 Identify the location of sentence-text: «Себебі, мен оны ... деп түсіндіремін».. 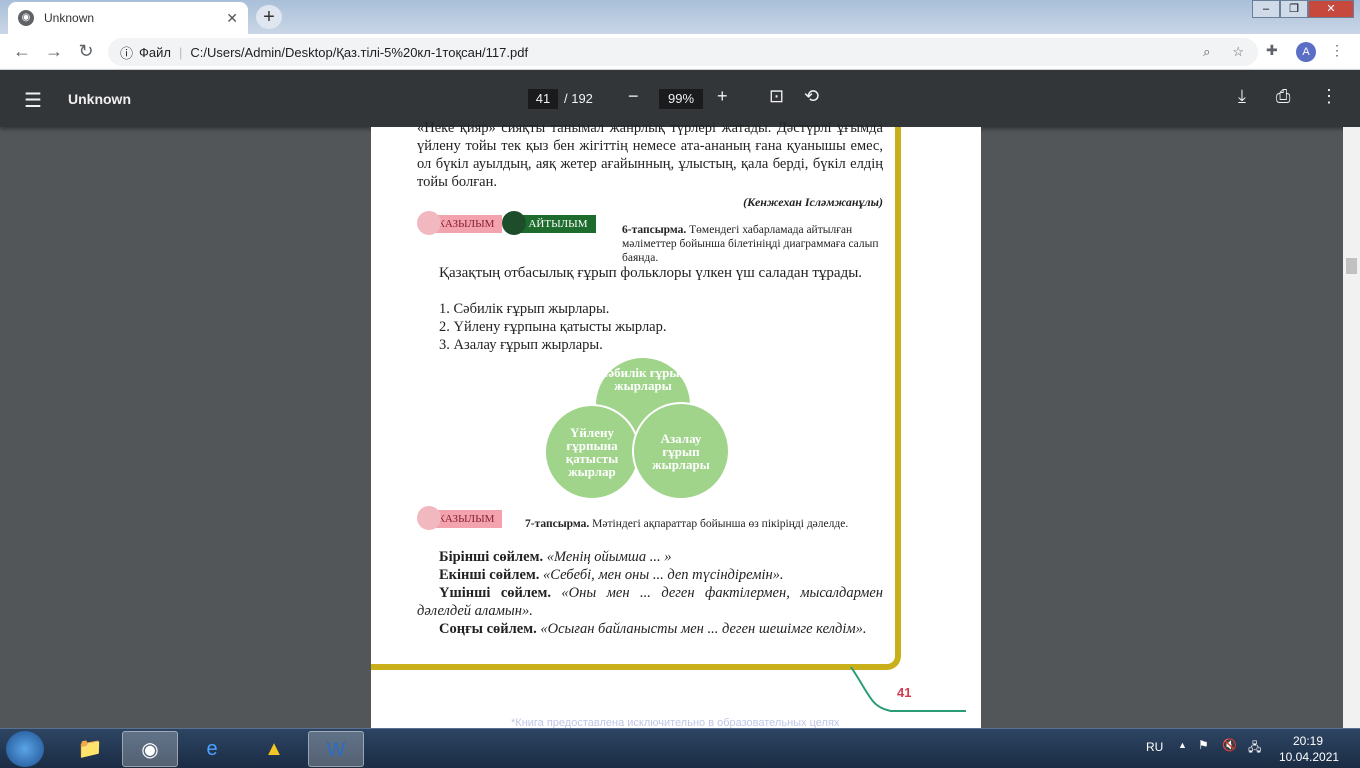
(663, 575).